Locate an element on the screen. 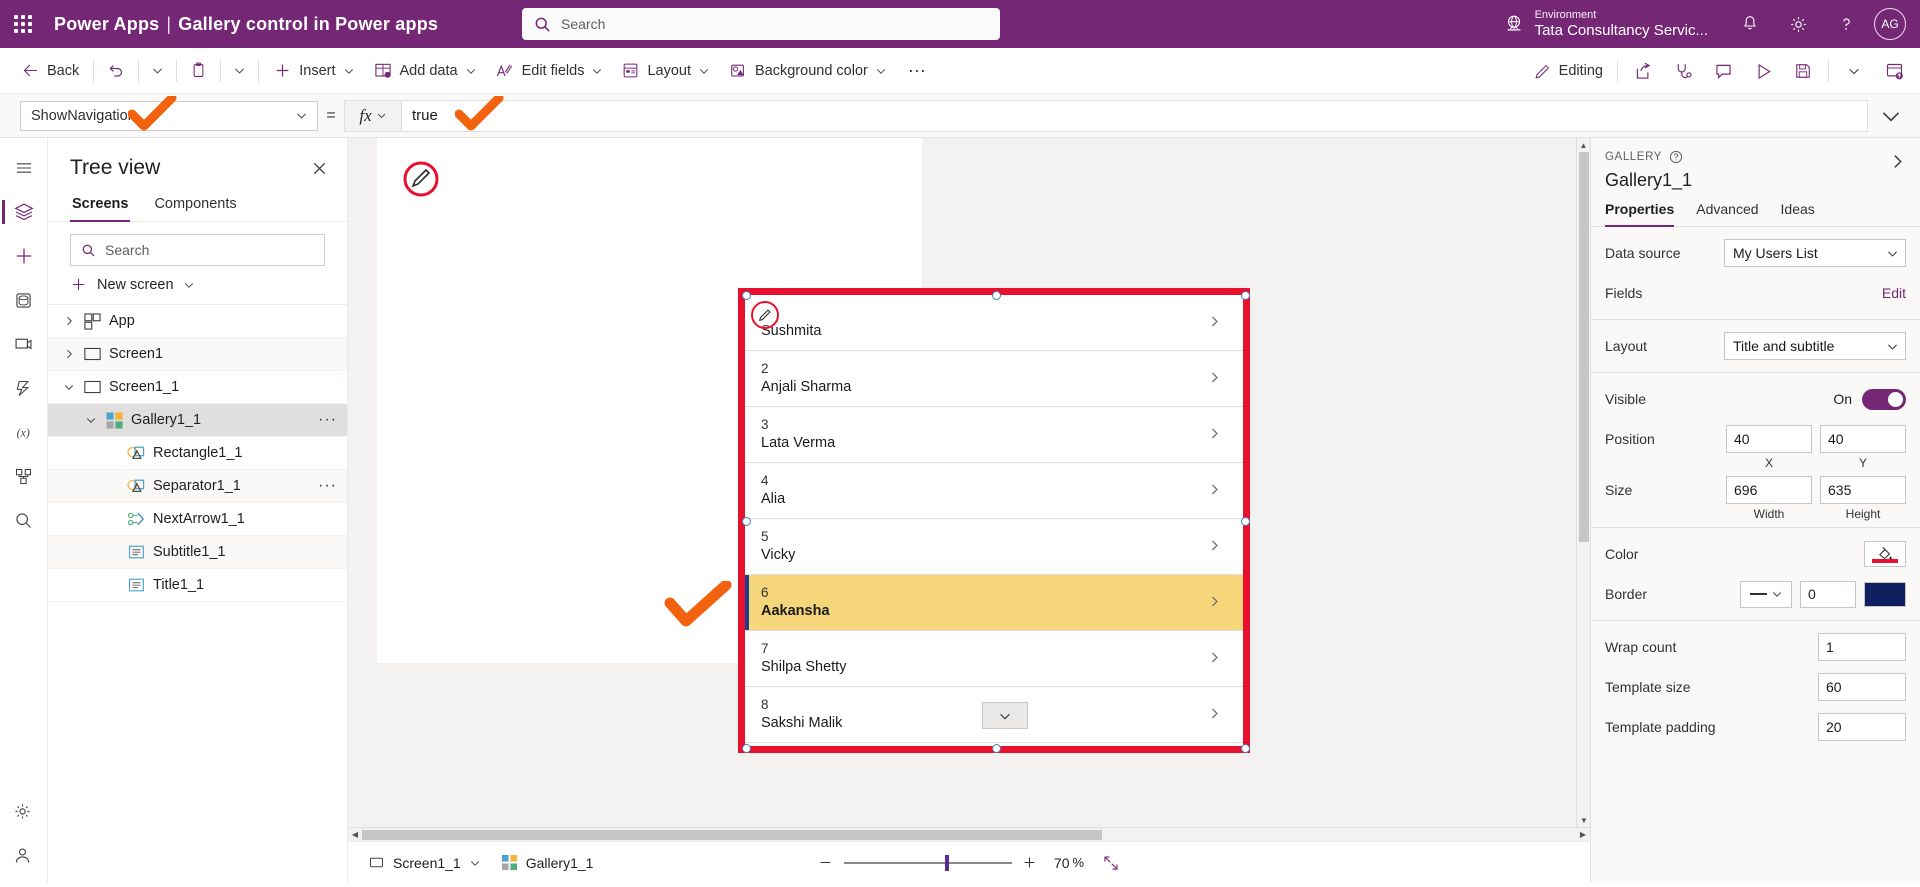  overflow-menu-button: ··· is located at coordinates (917, 71).